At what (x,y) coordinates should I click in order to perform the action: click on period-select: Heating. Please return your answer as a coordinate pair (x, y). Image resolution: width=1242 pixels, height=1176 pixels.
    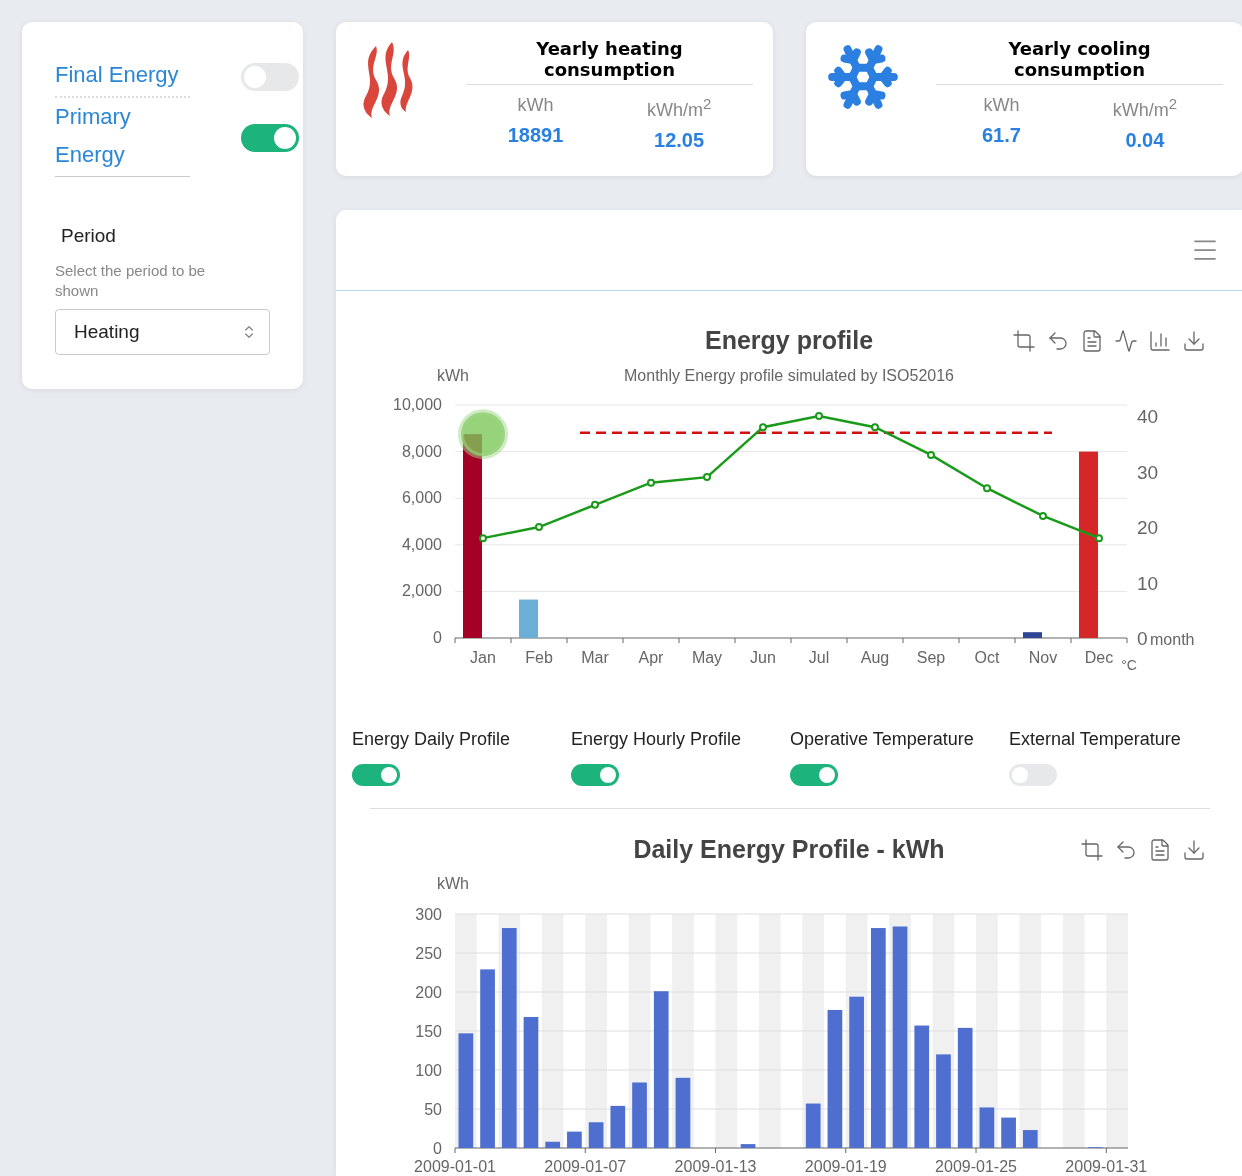
    Looking at the image, I should click on (162, 332).